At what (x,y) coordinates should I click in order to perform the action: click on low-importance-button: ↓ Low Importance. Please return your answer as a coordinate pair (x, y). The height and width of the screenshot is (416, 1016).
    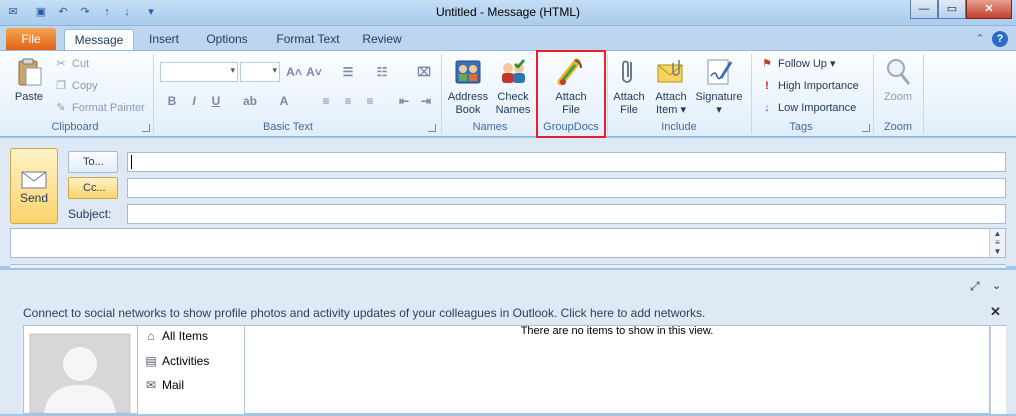
    Looking at the image, I should click on (808, 108).